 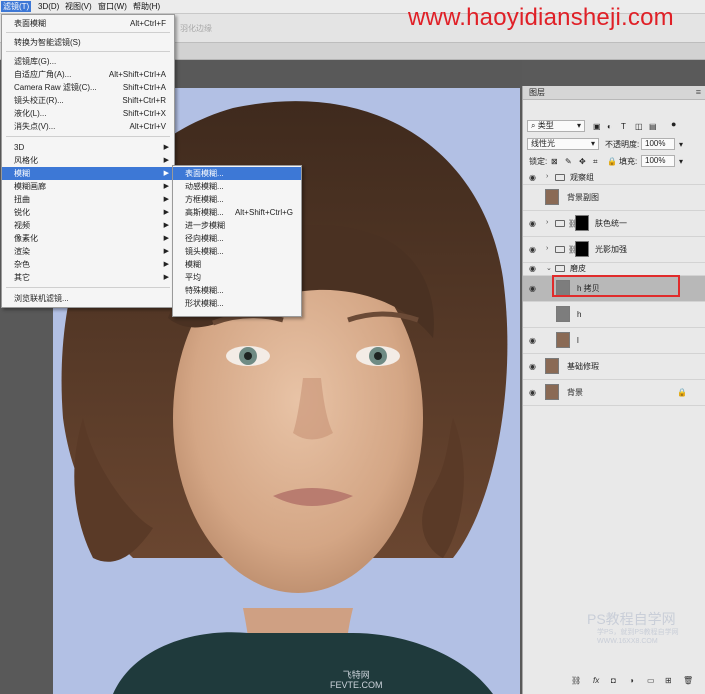 I want to click on filter-toggle-icon: ●, so click(x=673, y=124).